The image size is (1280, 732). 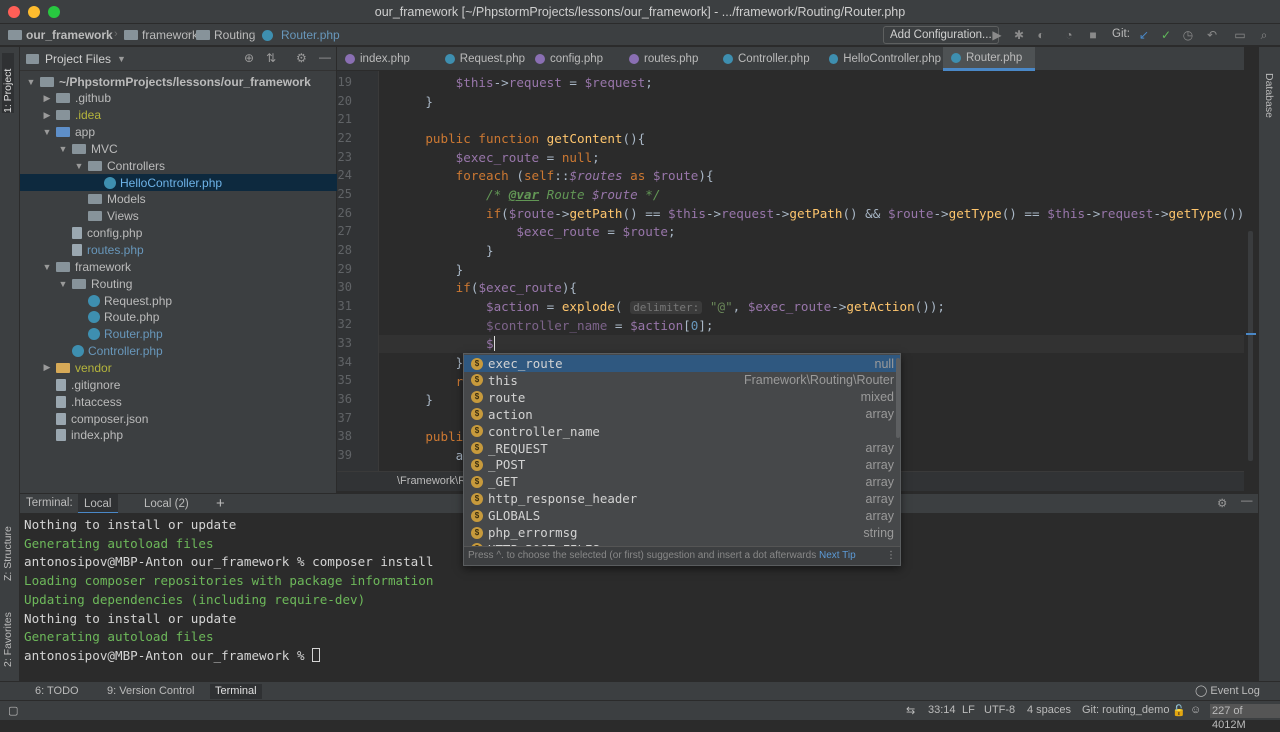 I want to click on completion-item: $ _GET array, so click(x=682, y=481).